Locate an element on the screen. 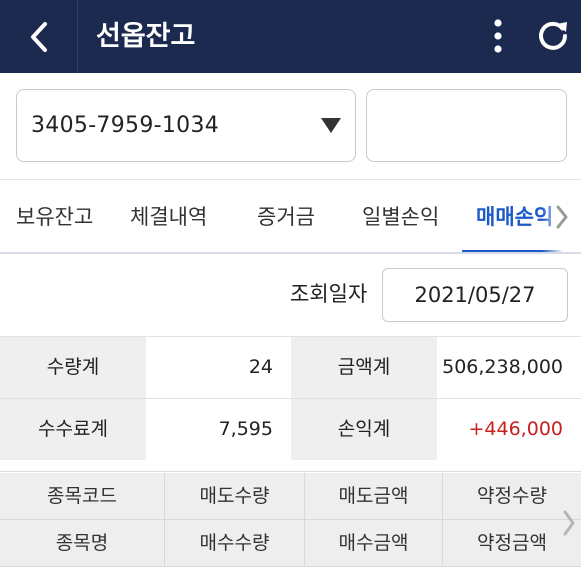 This screenshot has height=567, width=581. more-menu-button is located at coordinates (498, 36).